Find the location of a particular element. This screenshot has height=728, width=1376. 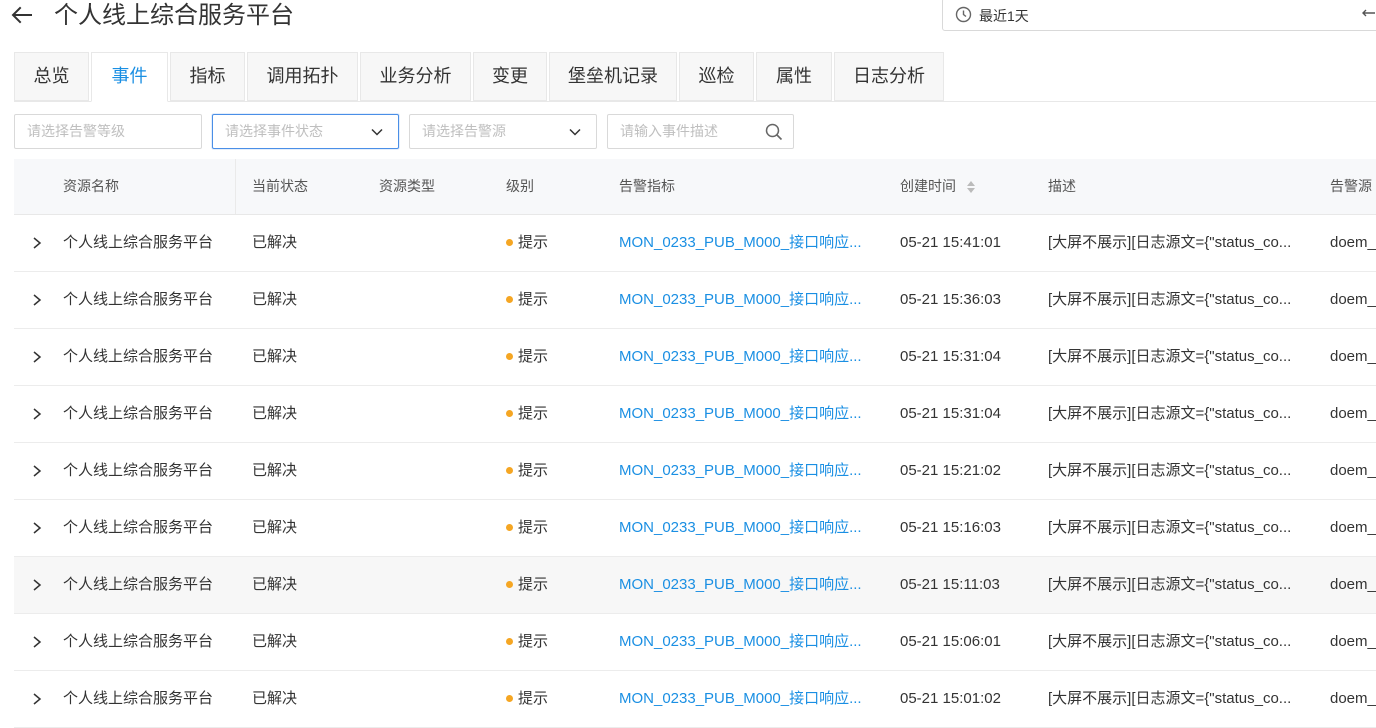

alert-source-placeholder: 请选择告警源 is located at coordinates (464, 131).